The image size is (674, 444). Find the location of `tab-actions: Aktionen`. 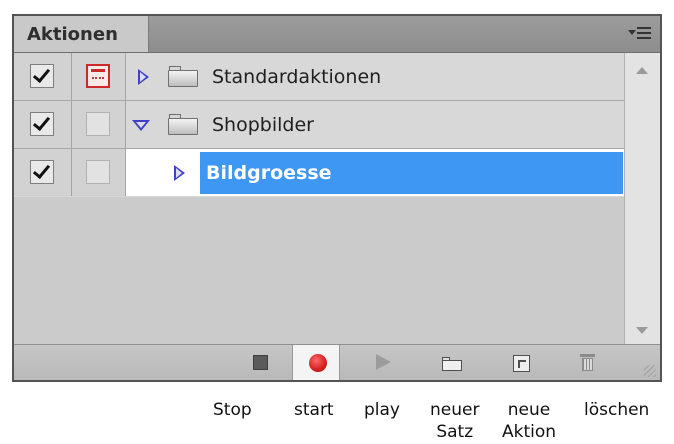

tab-actions: Aktionen is located at coordinates (81, 34).